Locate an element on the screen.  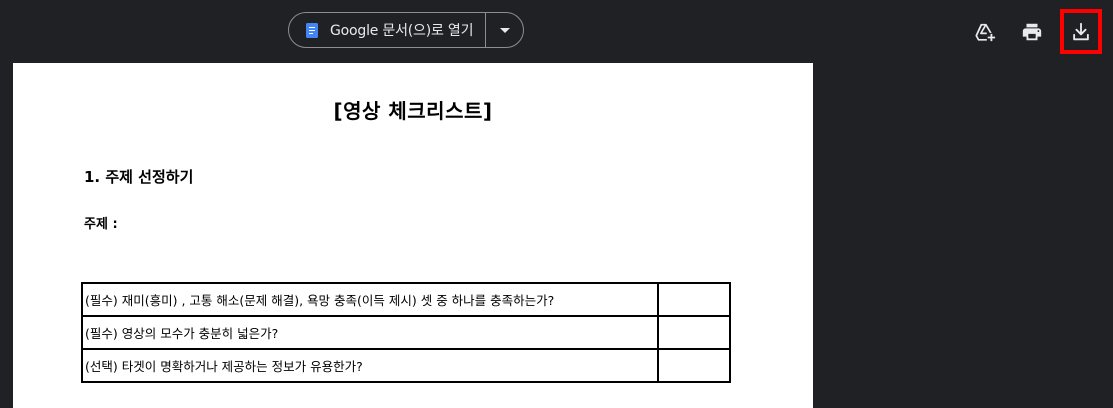
docs-icon is located at coordinates (312, 30).